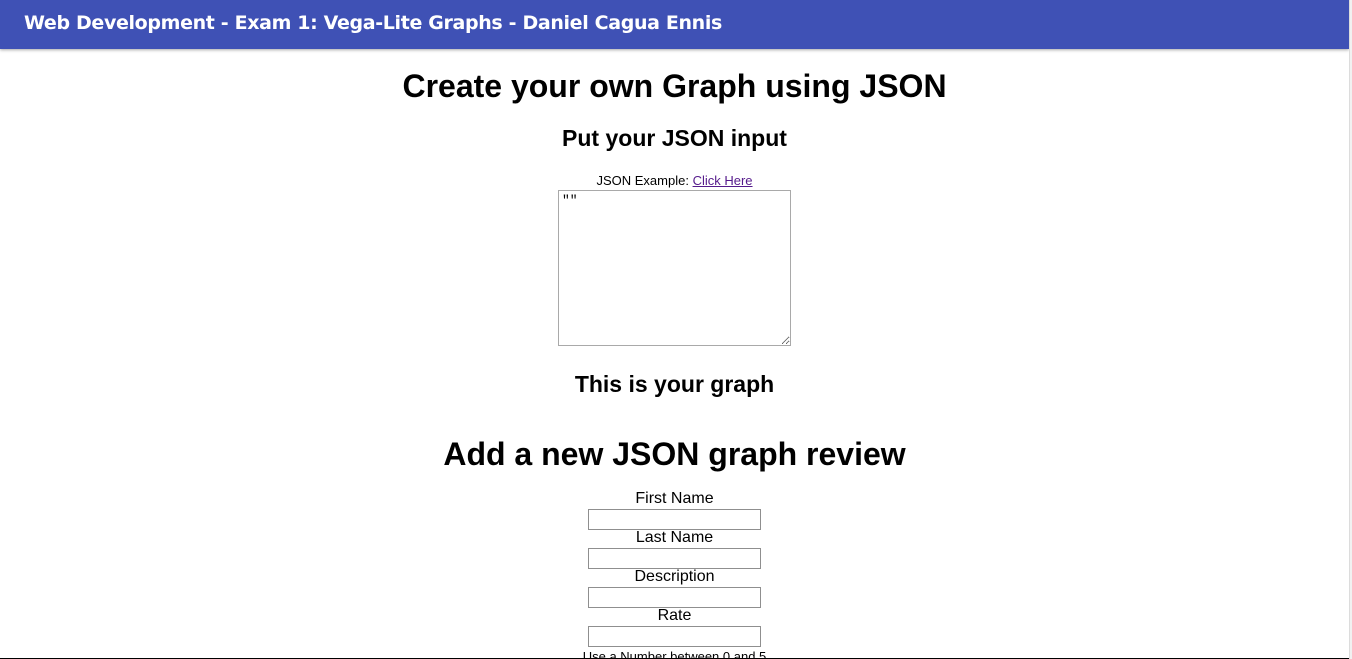 Image resolution: width=1352 pixels, height=659 pixels. What do you see at coordinates (674, 86) in the screenshot?
I see `create-graph-title: Create your own Graph using JSON` at bounding box center [674, 86].